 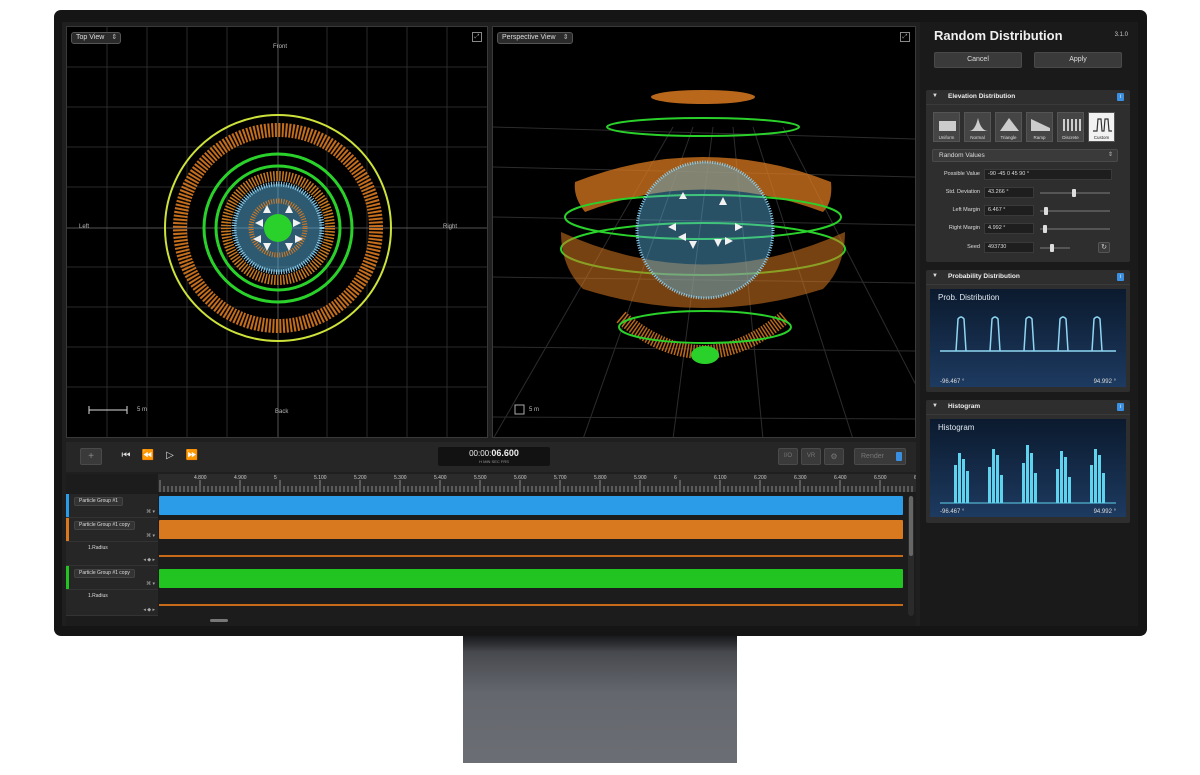 I want to click on random-values-dropdown: Random Values ⇕, so click(x=1025, y=155).